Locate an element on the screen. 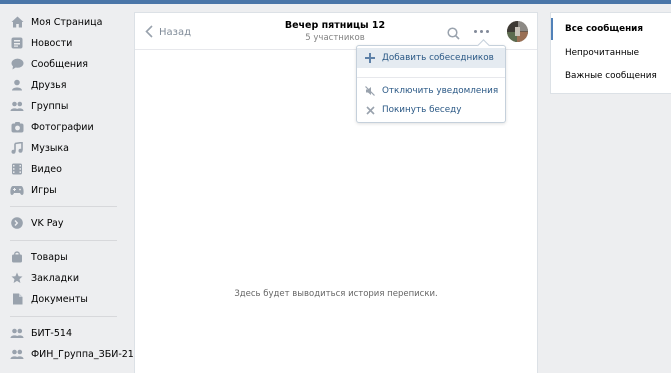 The height and width of the screenshot is (373, 671). sidebar-item-label: БИТ-514 is located at coordinates (51, 333).